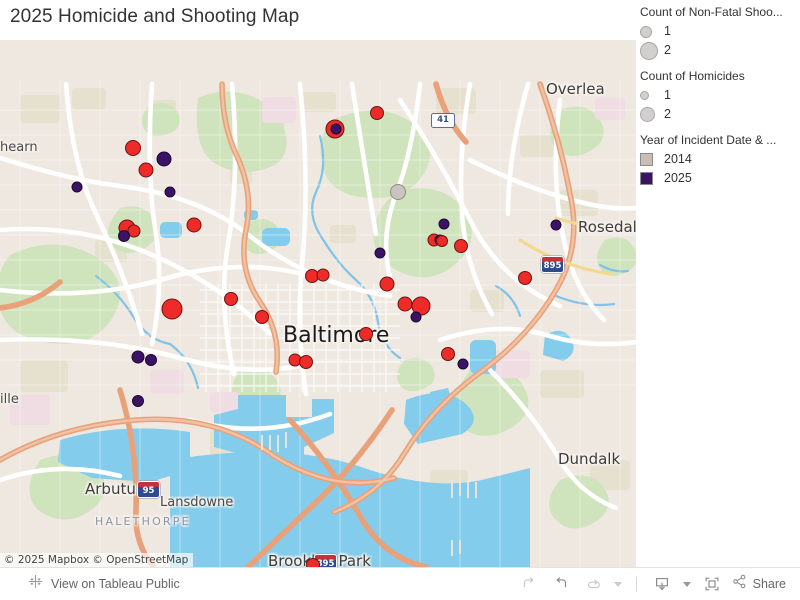  What do you see at coordinates (35, 584) in the screenshot?
I see `tableau-logo-icon` at bounding box center [35, 584].